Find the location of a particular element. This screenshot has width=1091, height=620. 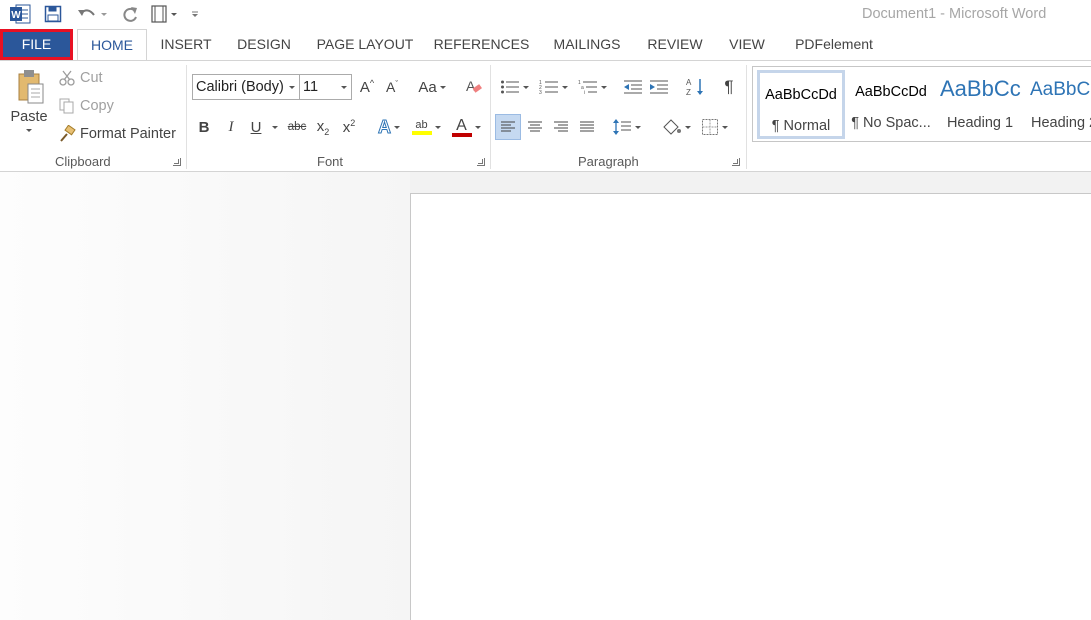

font-color-button: A is located at coordinates (466, 127).